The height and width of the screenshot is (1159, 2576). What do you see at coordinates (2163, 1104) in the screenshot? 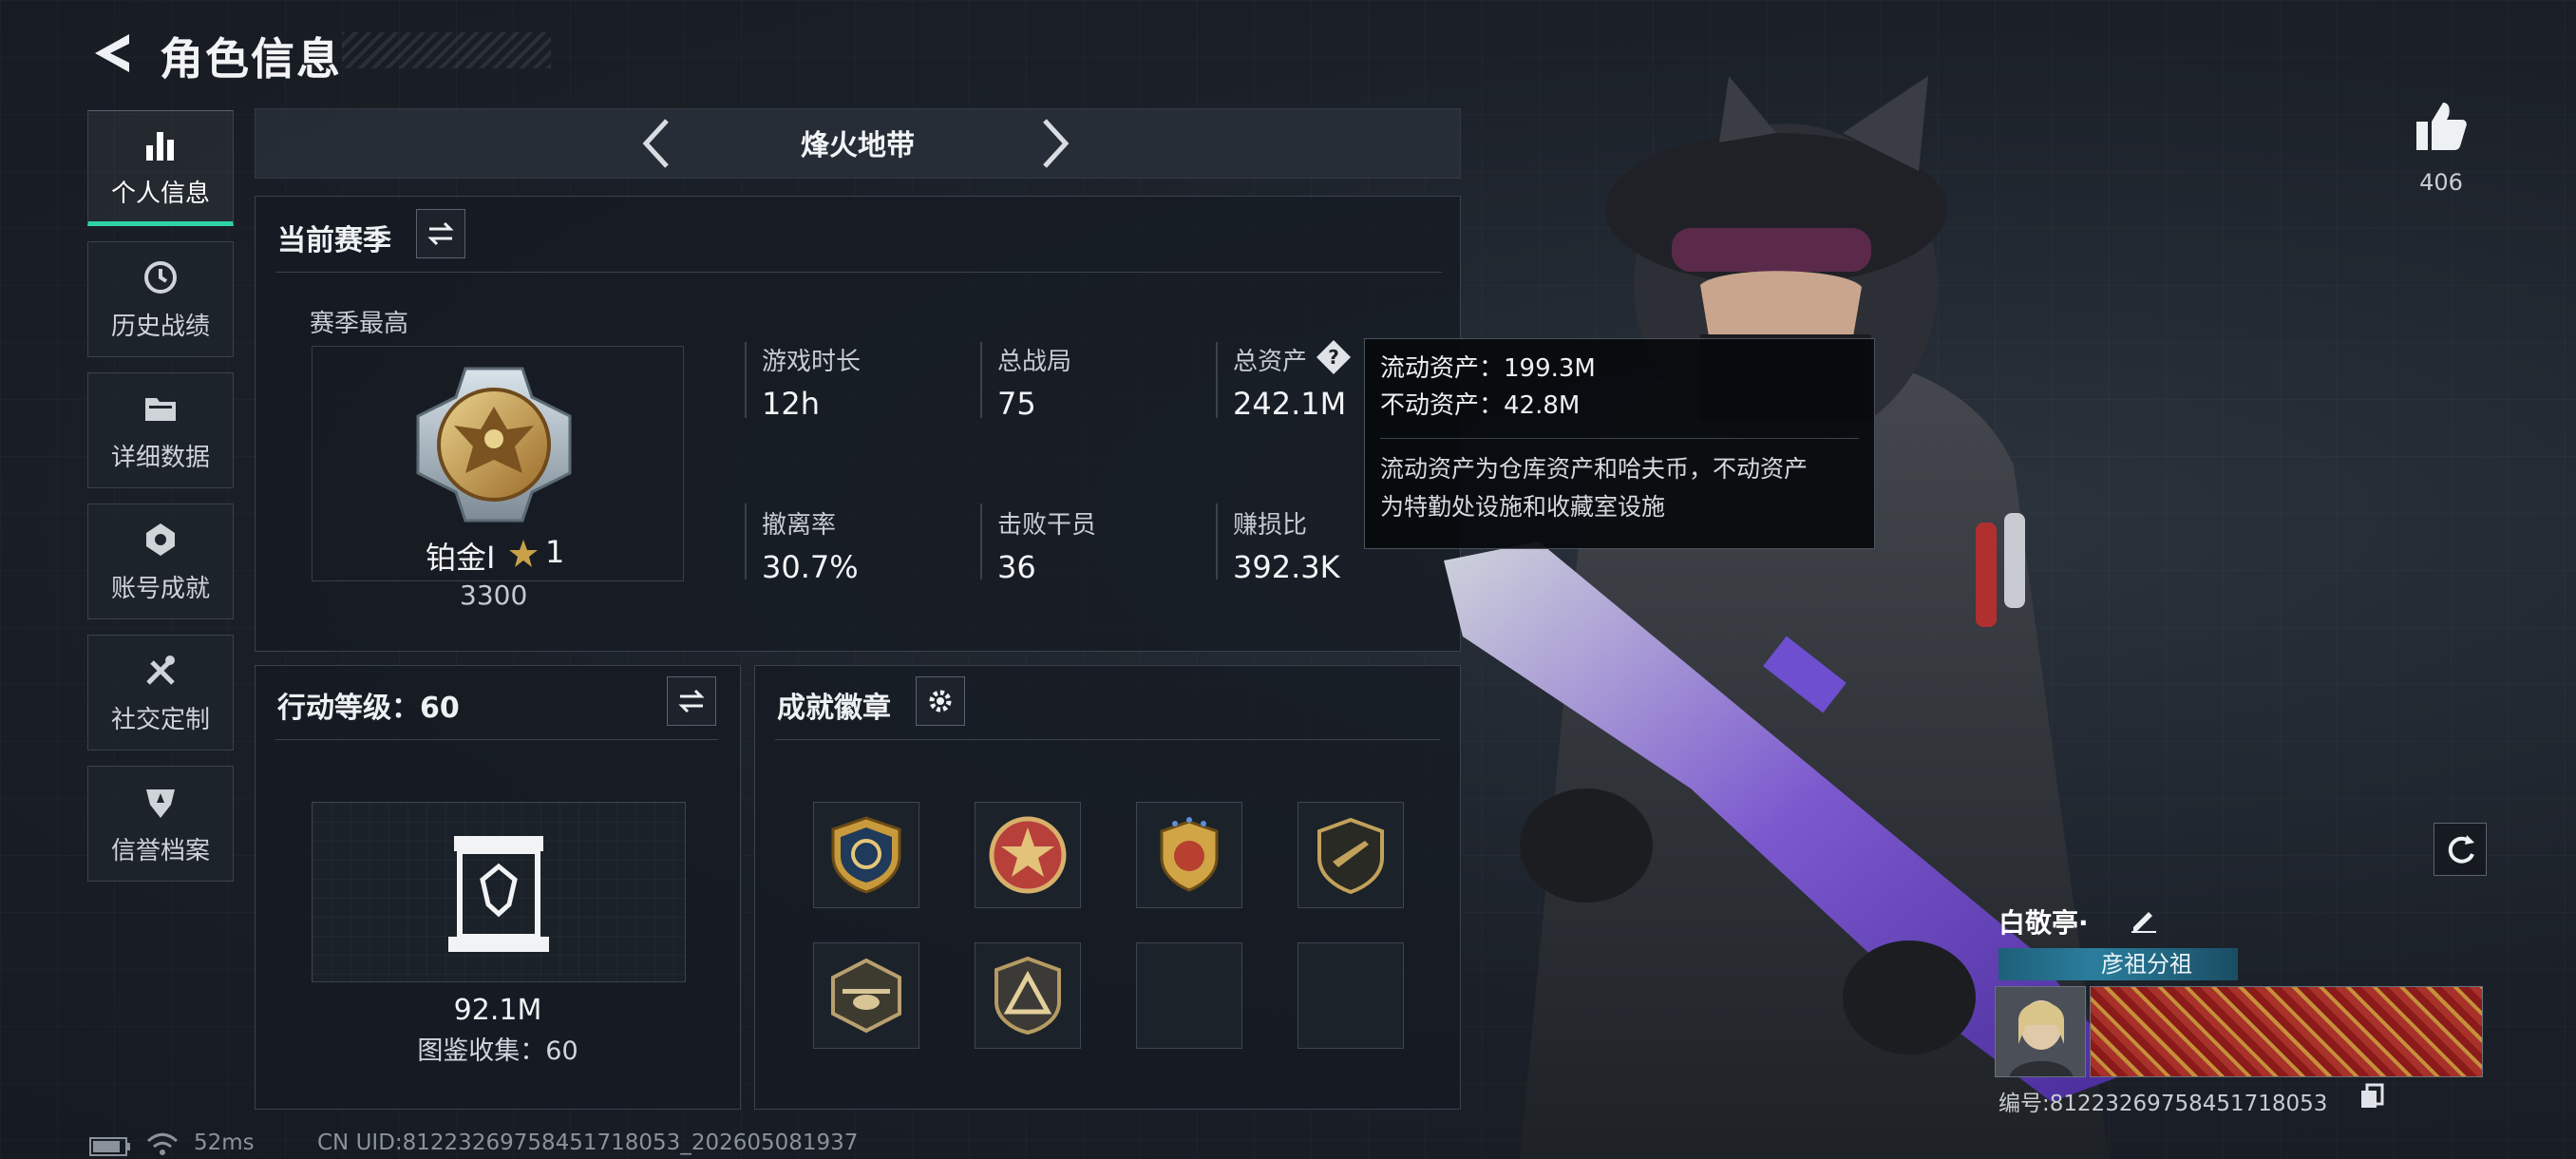
I see `player-id: 编号:8122326975845171805​3` at bounding box center [2163, 1104].